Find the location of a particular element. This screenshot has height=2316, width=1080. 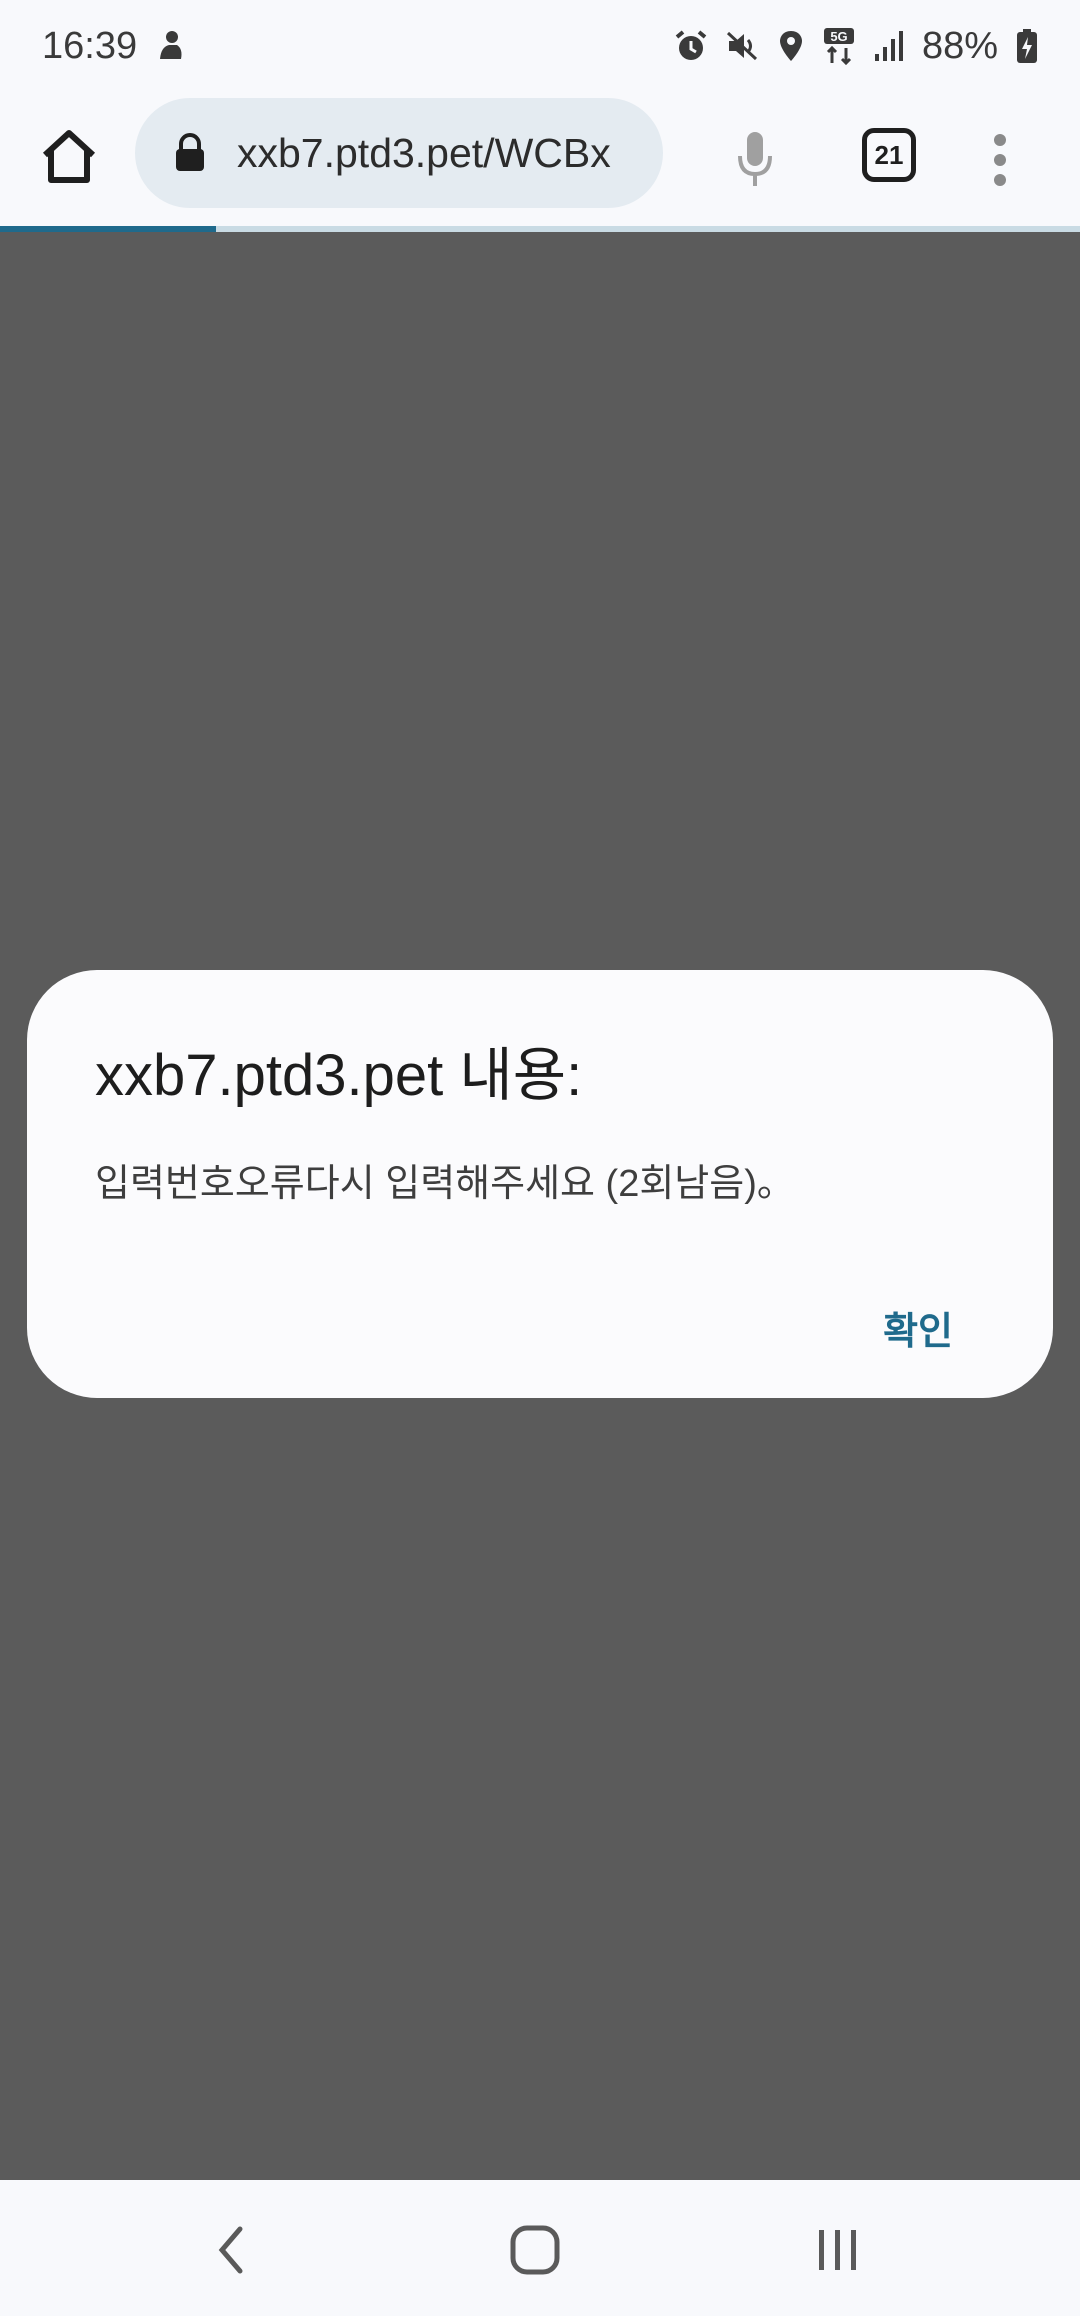

dialog-ok-button: 확인 is located at coordinates (918, 1327).